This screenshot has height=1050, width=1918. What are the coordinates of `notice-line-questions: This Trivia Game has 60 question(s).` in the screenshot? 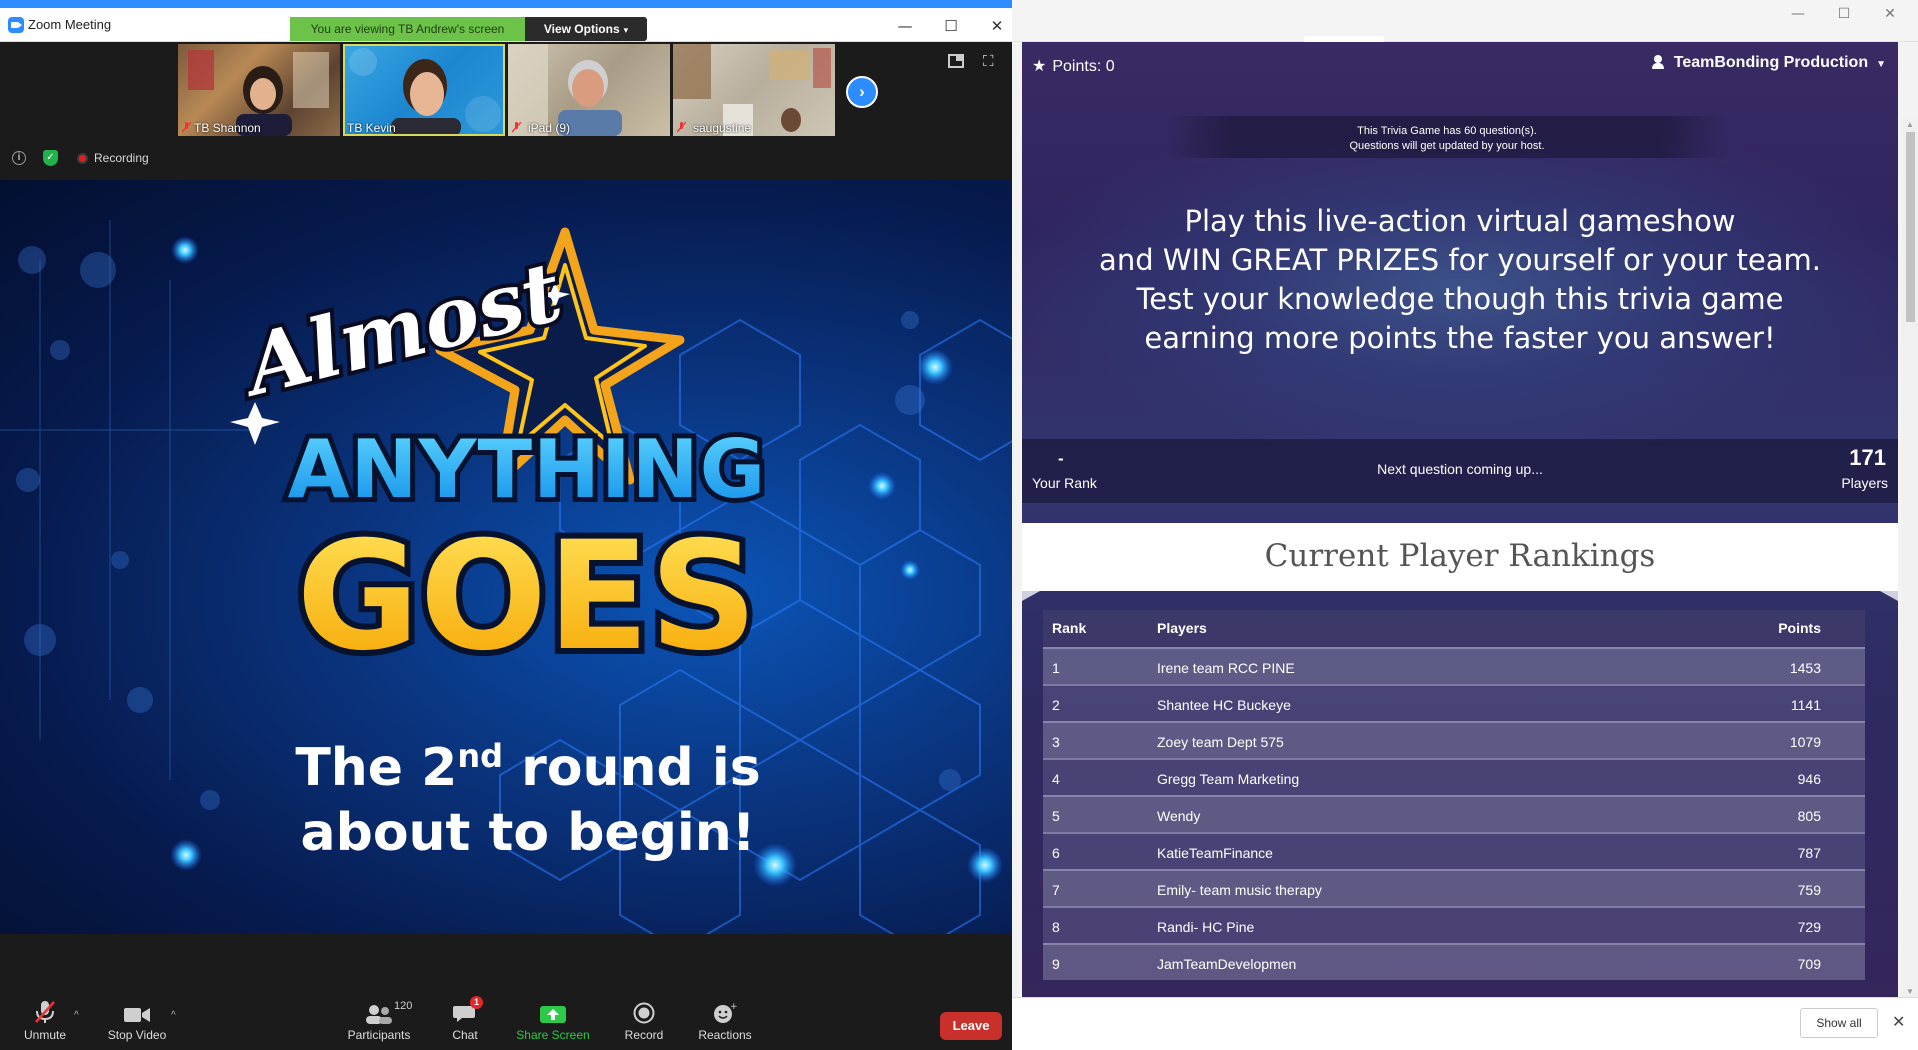 It's located at (1447, 131).